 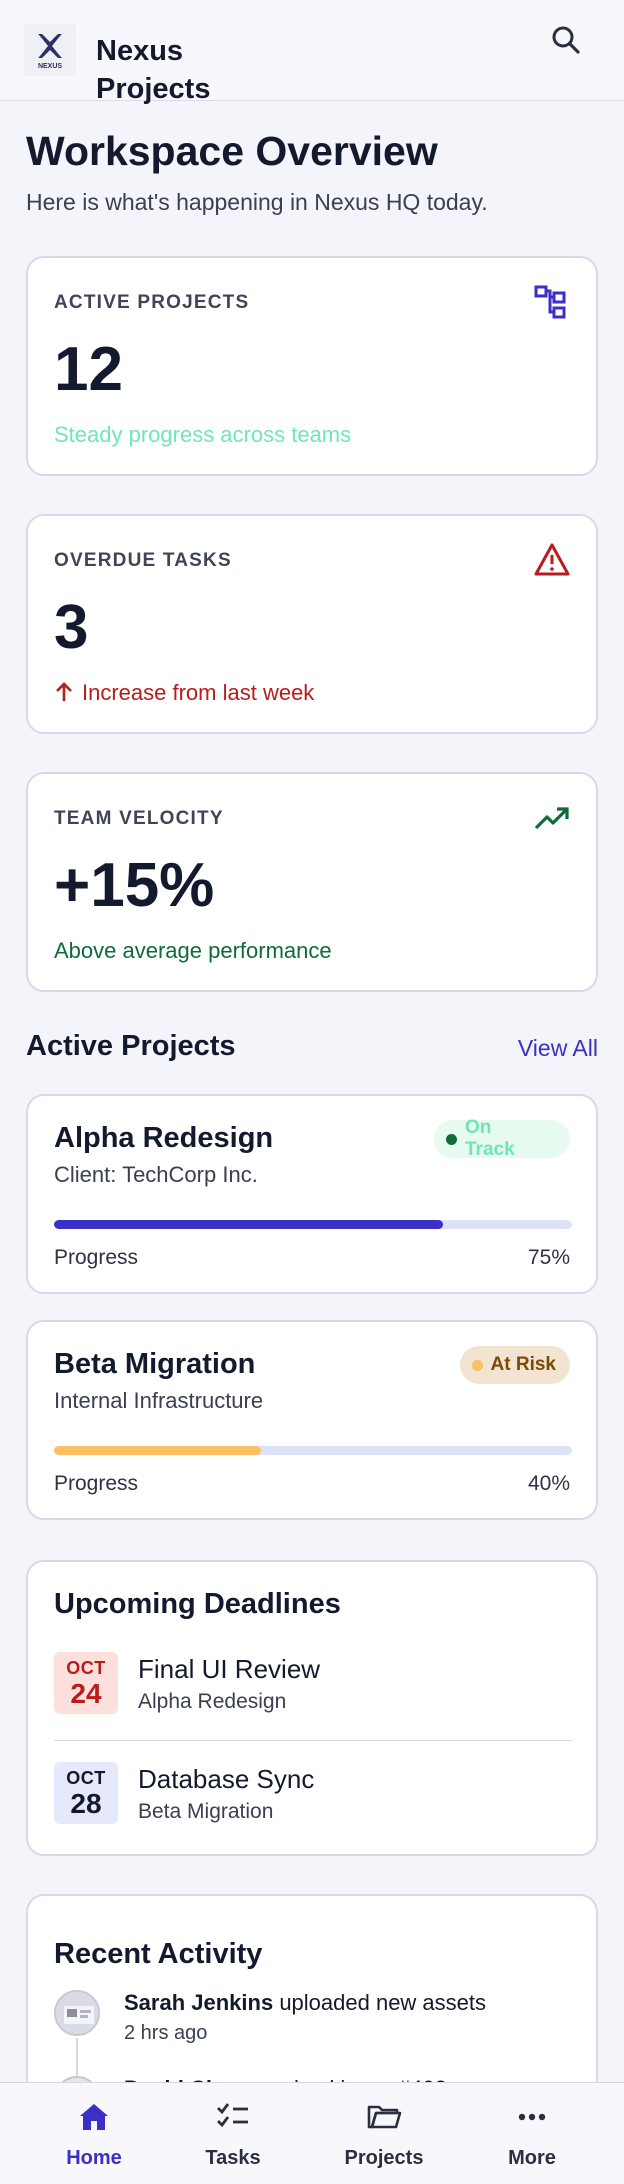 What do you see at coordinates (88, 369) in the screenshot?
I see `stat-value: 12` at bounding box center [88, 369].